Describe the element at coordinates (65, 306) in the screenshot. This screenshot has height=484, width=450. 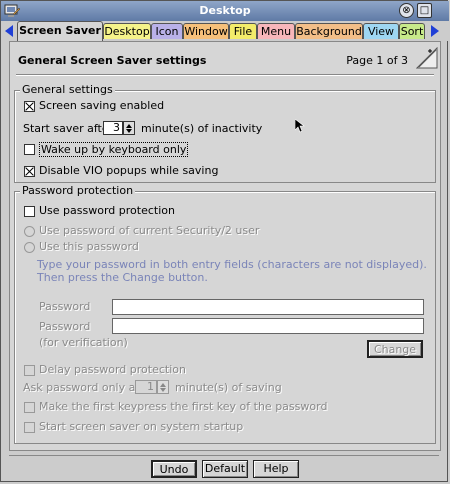
I see `password-label: Password` at that location.